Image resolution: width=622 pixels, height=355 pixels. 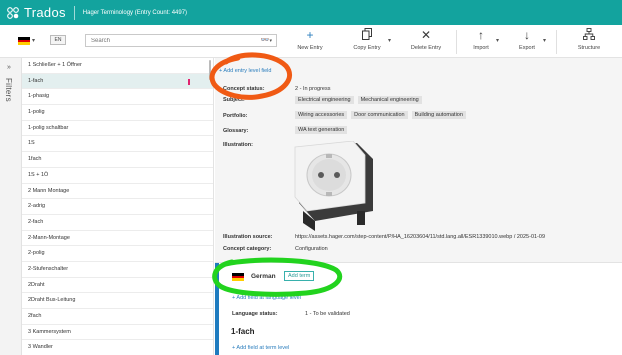 I want to click on export-dropdown-icon: ▾, so click(x=544, y=40).